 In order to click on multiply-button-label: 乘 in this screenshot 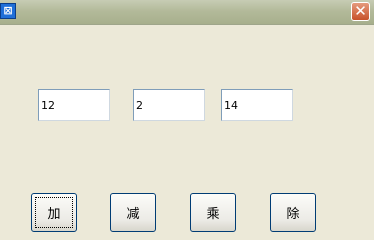, I will do `click(213, 214)`.